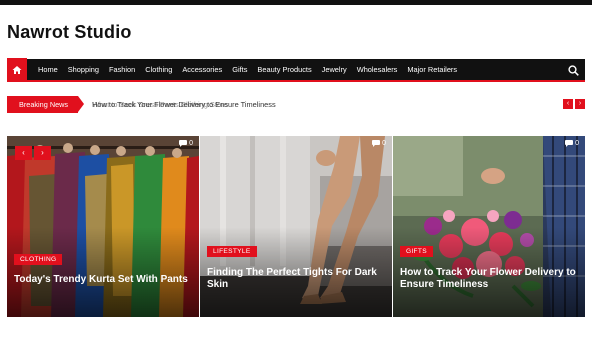 The image size is (592, 337). What do you see at coordinates (158, 69) in the screenshot?
I see `nav-item-clothing: Clothing` at bounding box center [158, 69].